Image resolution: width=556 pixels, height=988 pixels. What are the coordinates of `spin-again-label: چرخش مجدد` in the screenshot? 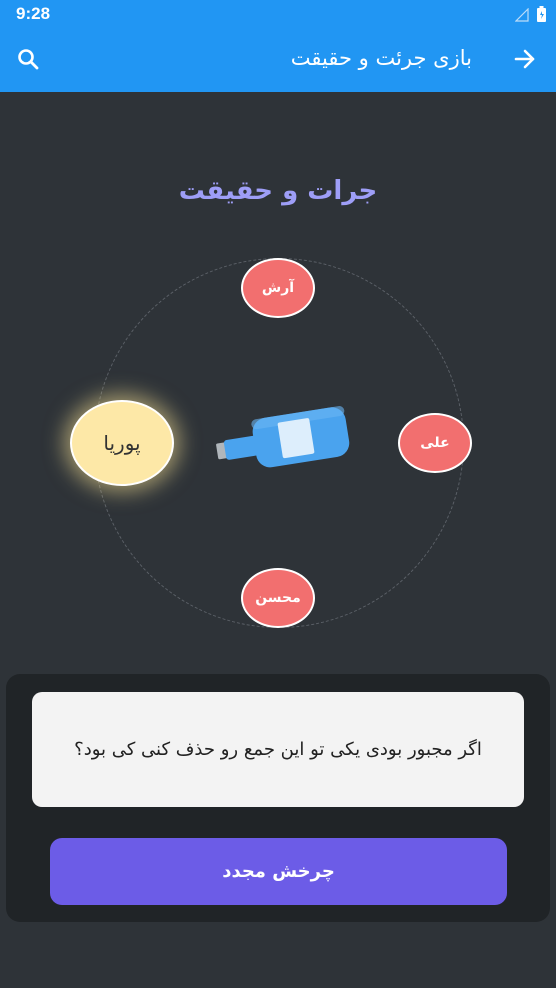 It's located at (278, 871).